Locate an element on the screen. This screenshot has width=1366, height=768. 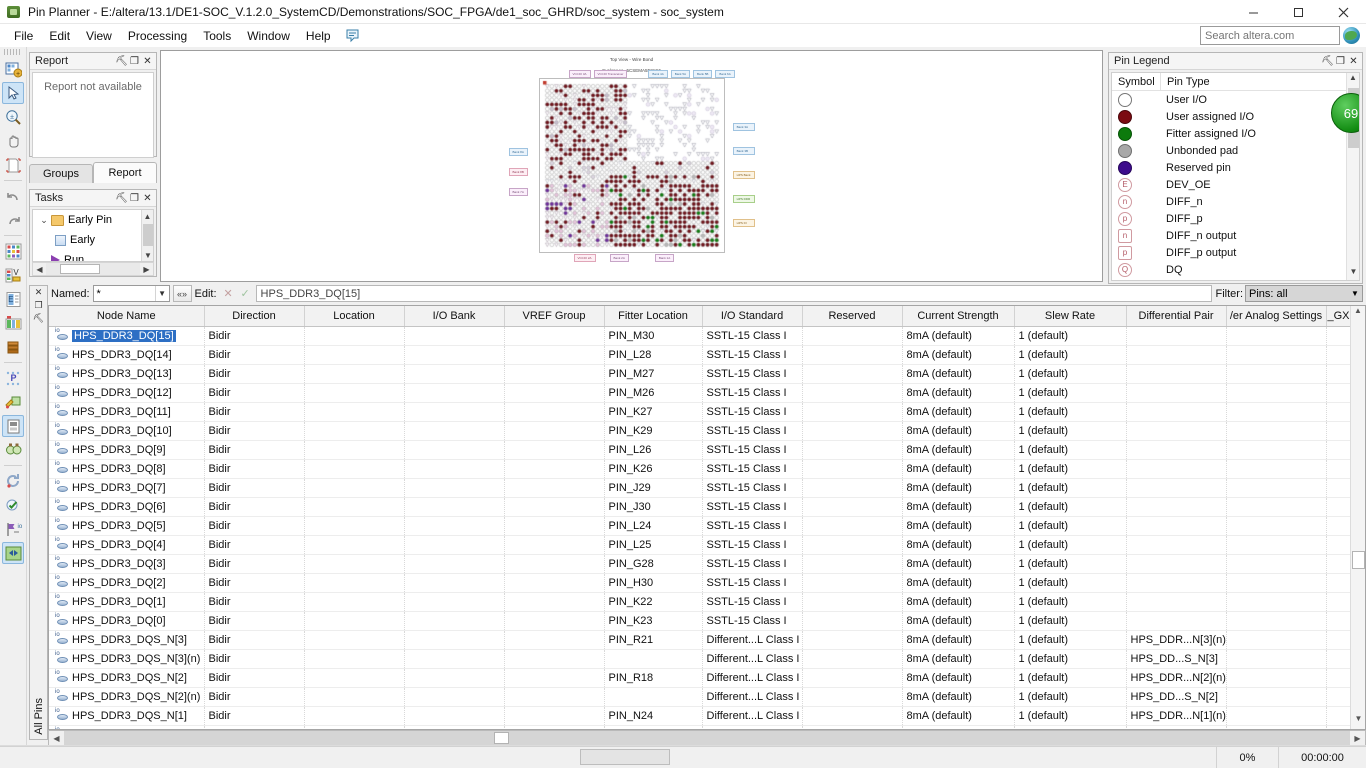
cell-fitter-location: PIN_L25 is located at coordinates (653, 545).